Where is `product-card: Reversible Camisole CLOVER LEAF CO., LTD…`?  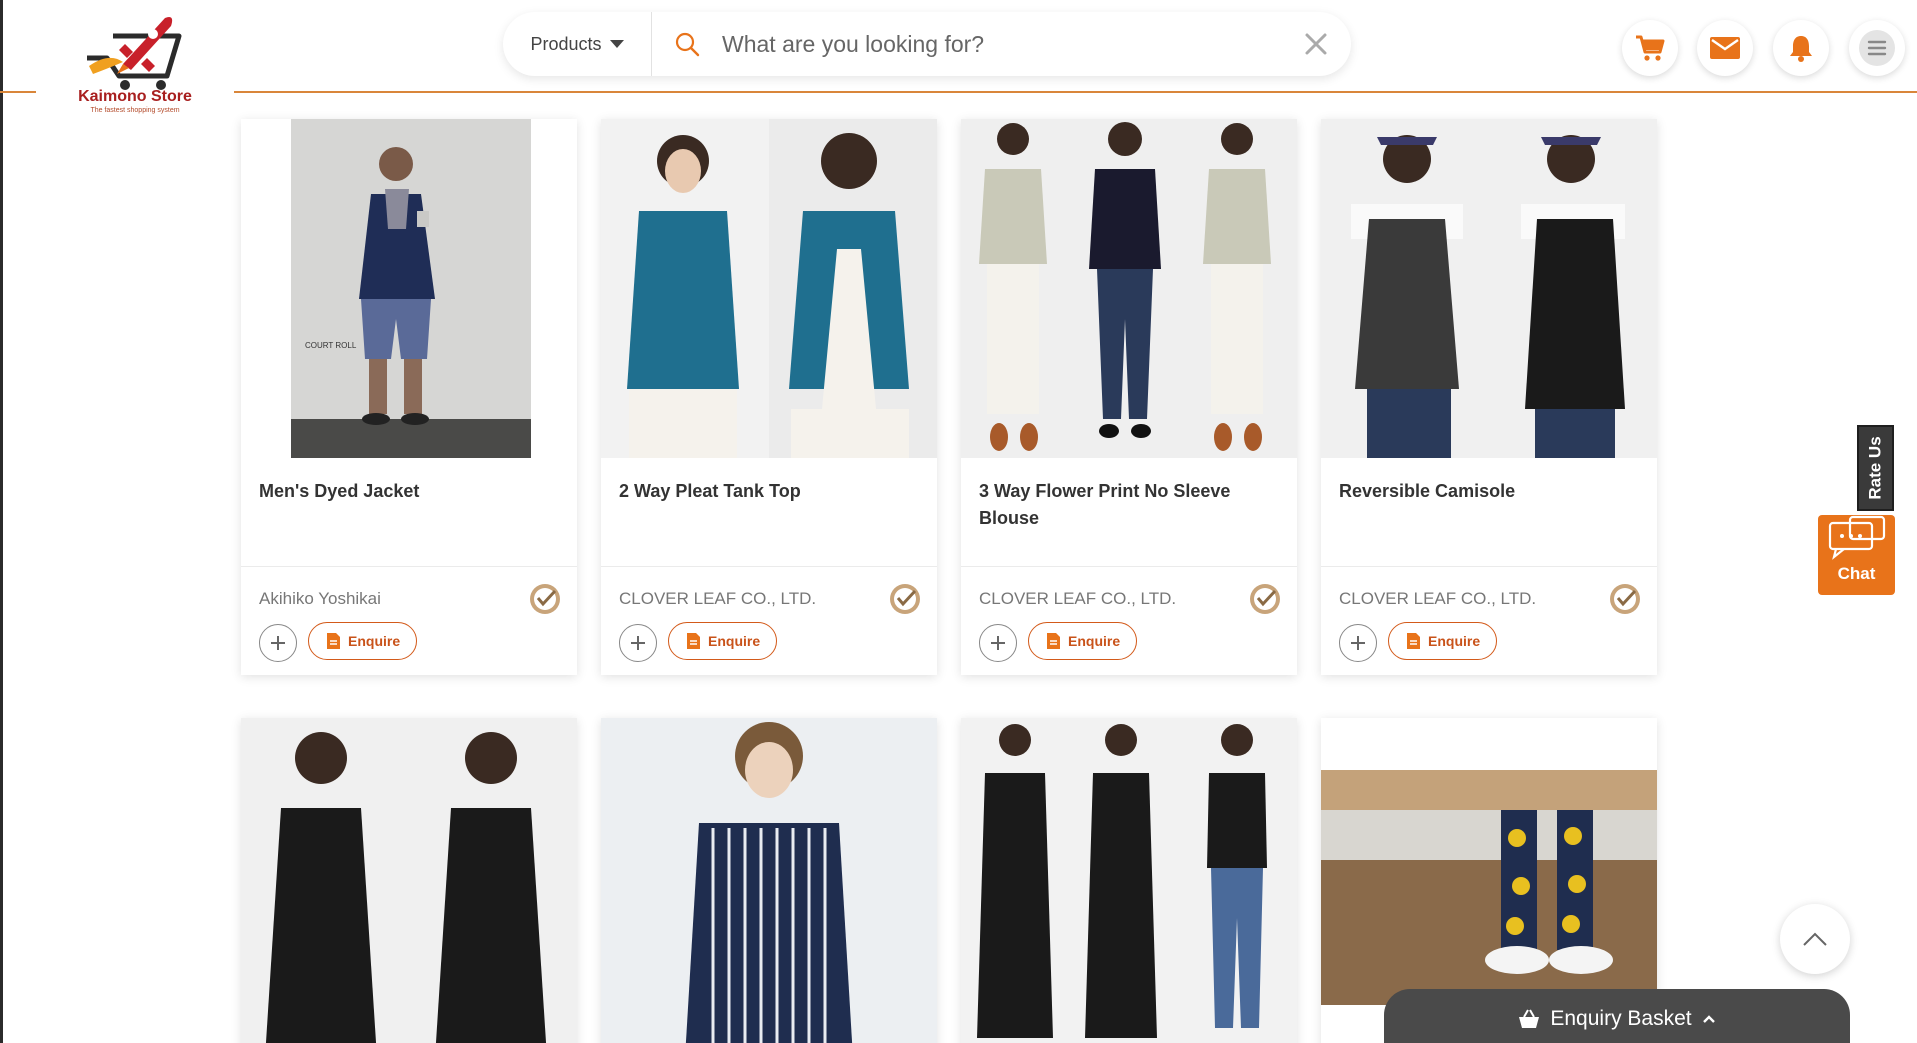
product-card: Reversible Camisole CLOVER LEAF CO., LTD… is located at coordinates (1489, 397).